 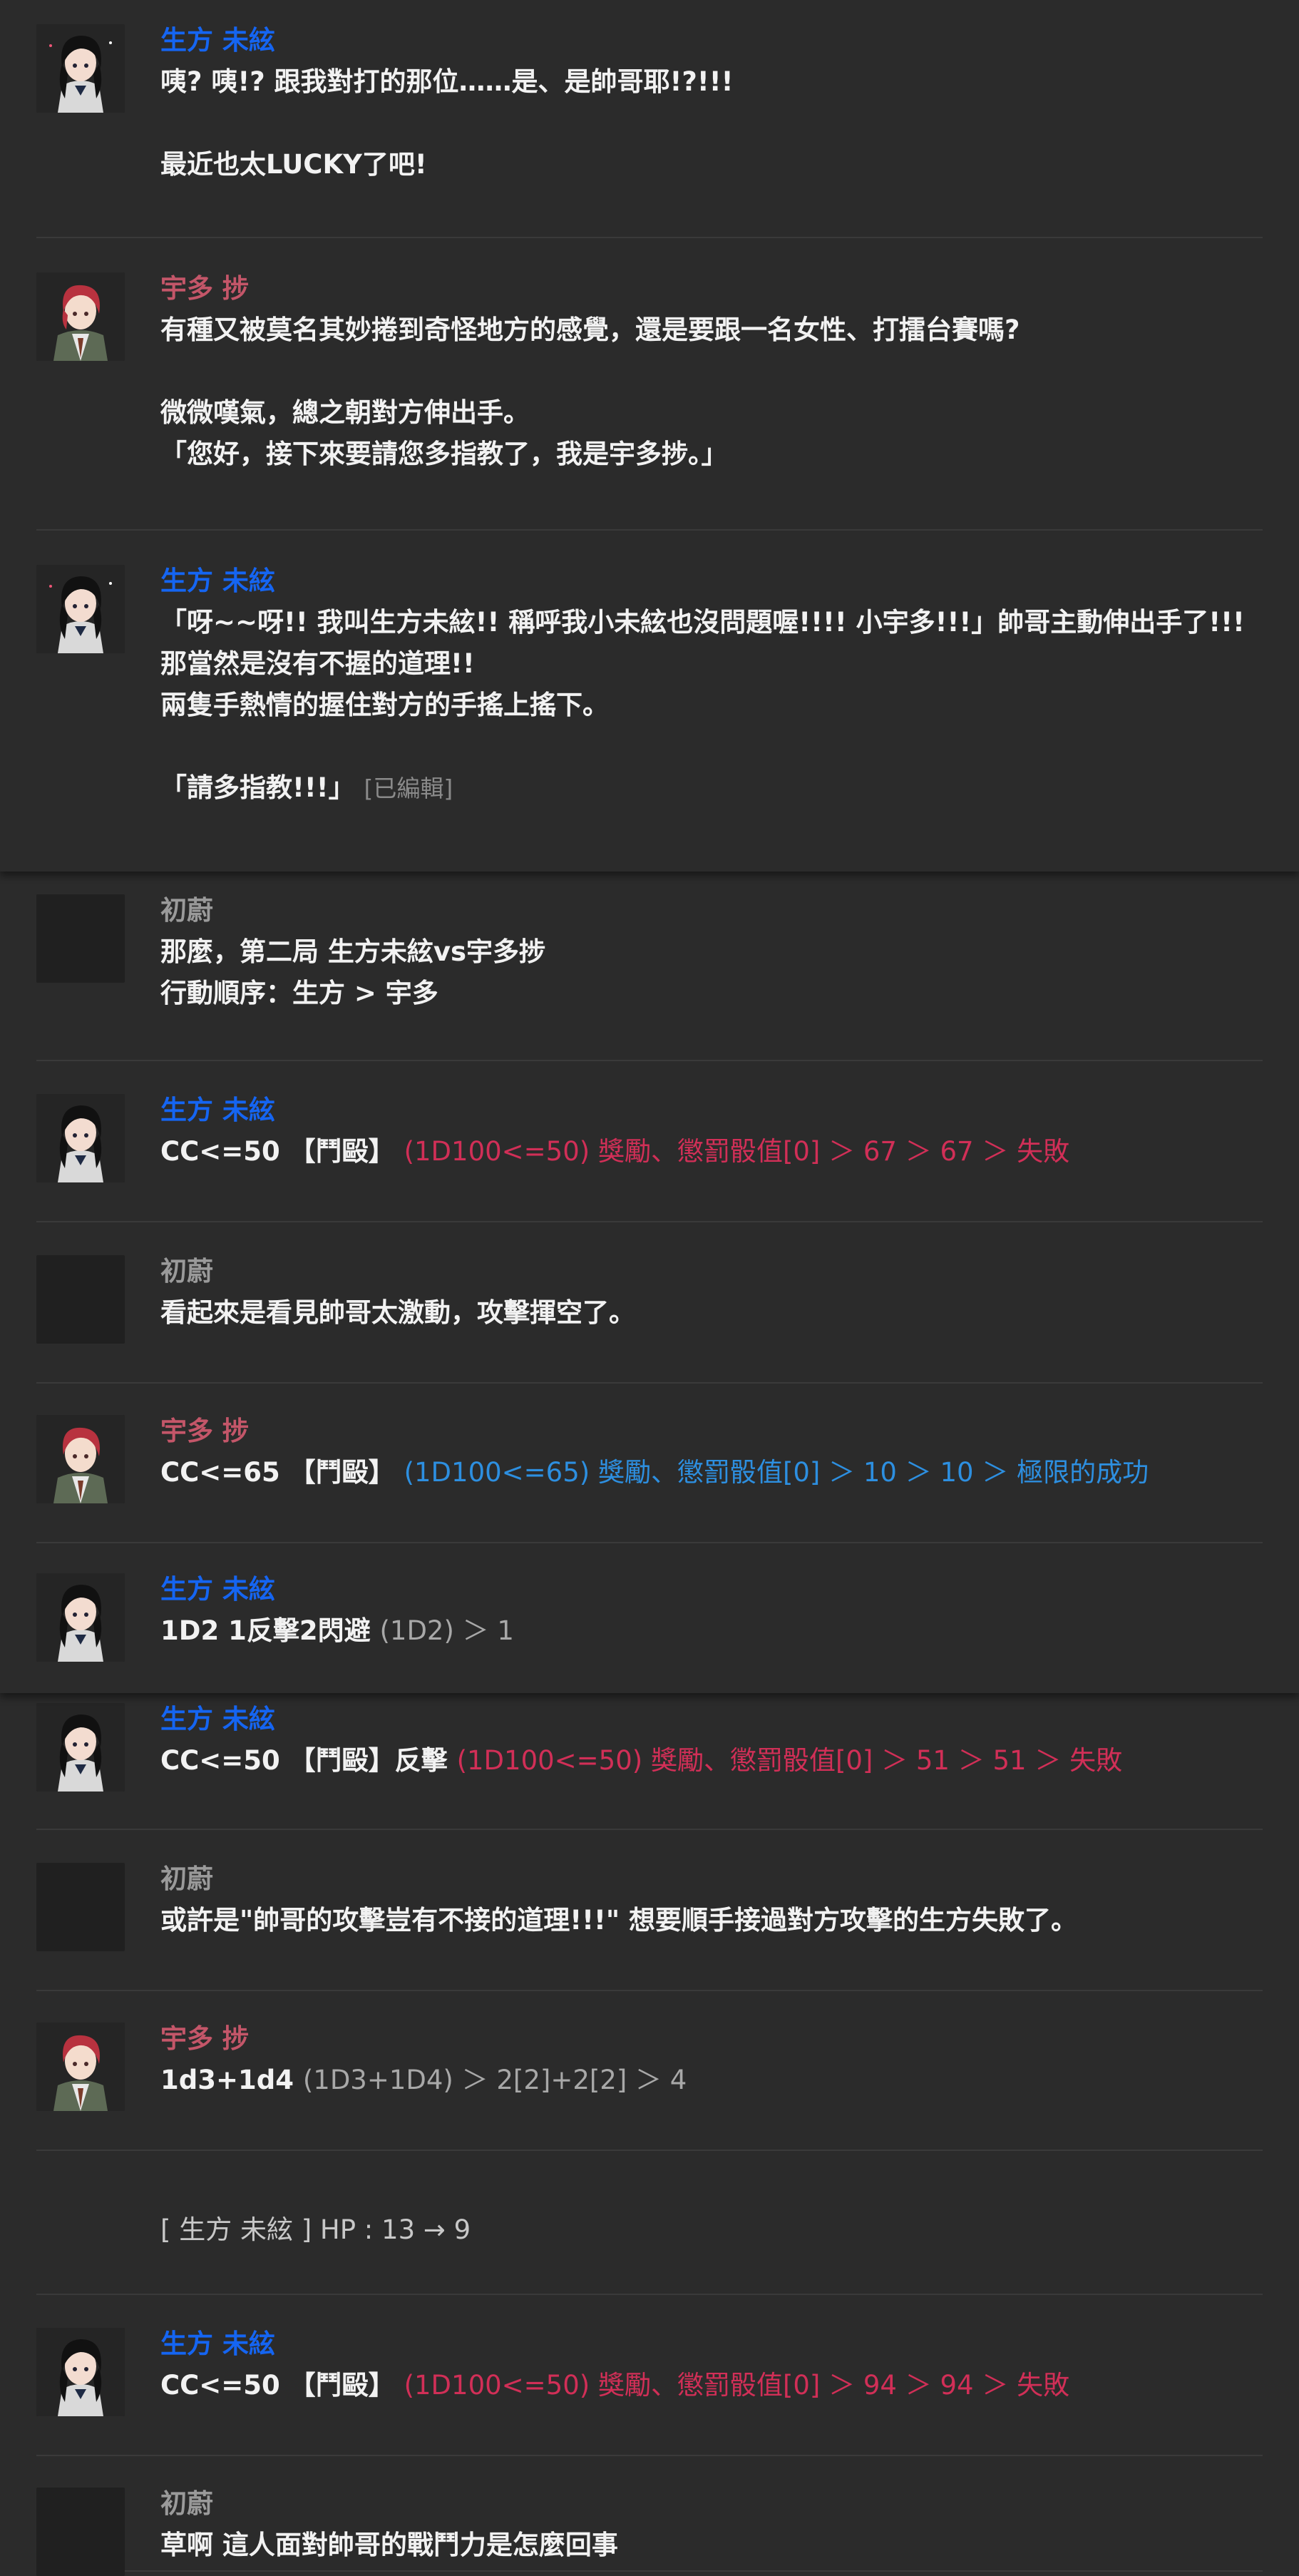 I want to click on roll-result: (1D100<=50) 獎勵、懲罰骰值[0] ＞ 67 ＞ 67 ＞ 失敗, so click(x=737, y=1151).